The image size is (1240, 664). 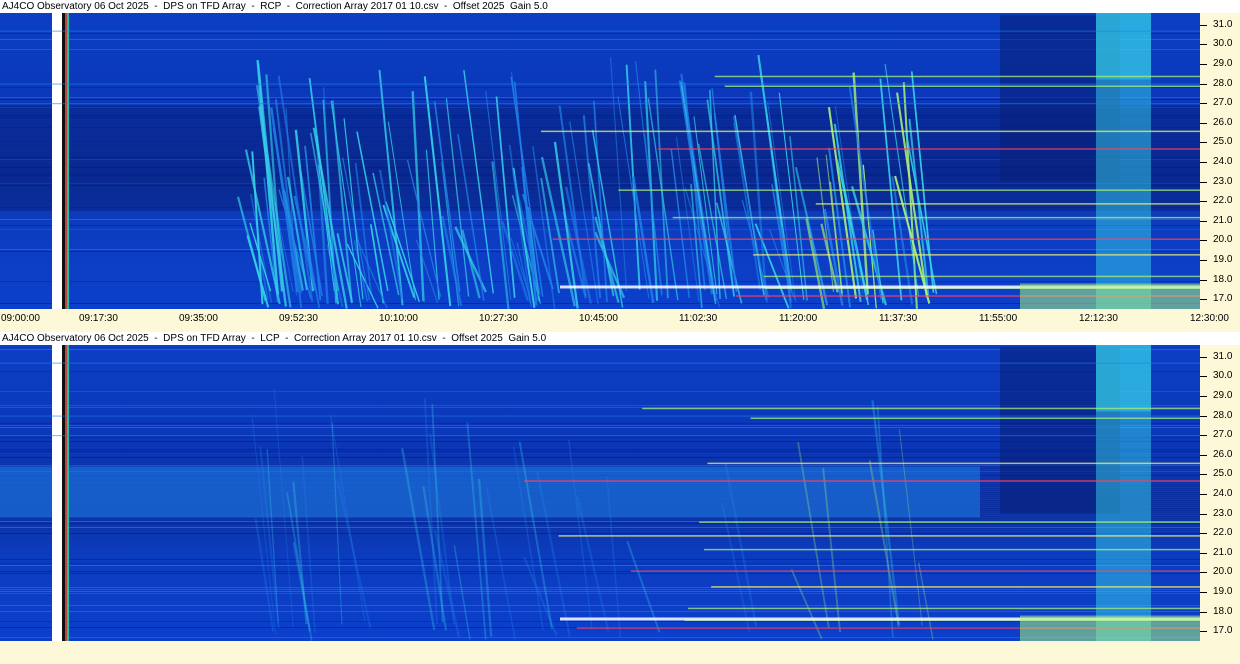 I want to click on ytick-label: 27.0, so click(x=1223, y=435).